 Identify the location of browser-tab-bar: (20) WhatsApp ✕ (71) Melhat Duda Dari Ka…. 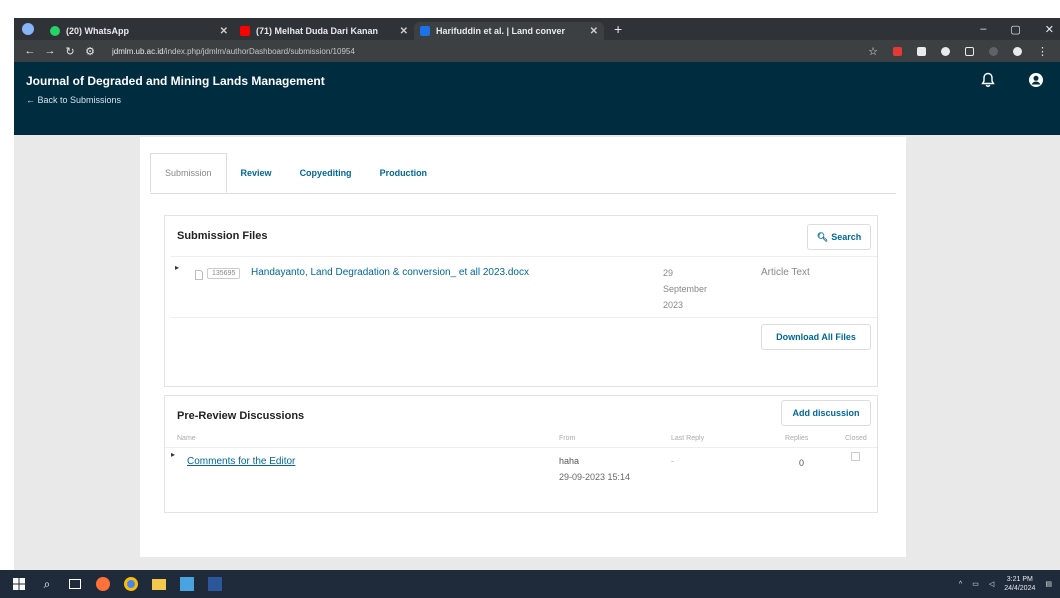
(537, 29).